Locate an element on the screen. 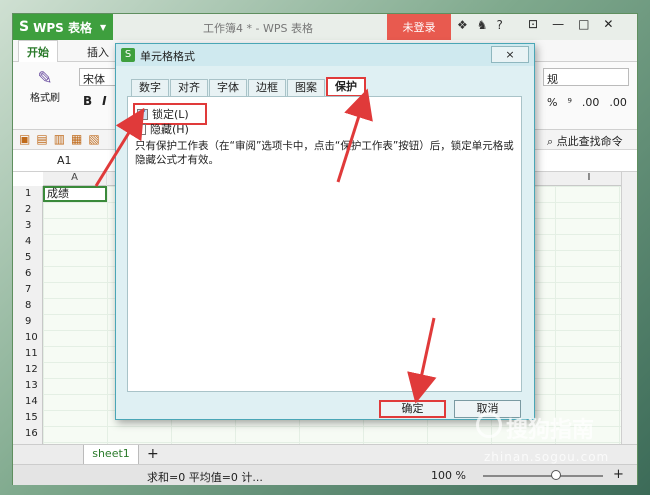 The height and width of the screenshot is (495, 650). help-icon: ? is located at coordinates (500, 25).